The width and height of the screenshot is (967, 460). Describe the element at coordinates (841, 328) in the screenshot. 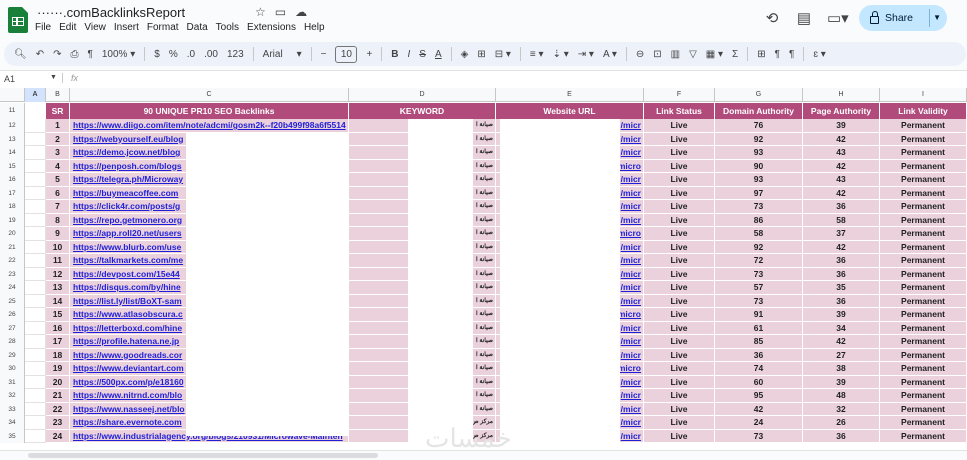

I see `table-cell-pa: 34` at that location.